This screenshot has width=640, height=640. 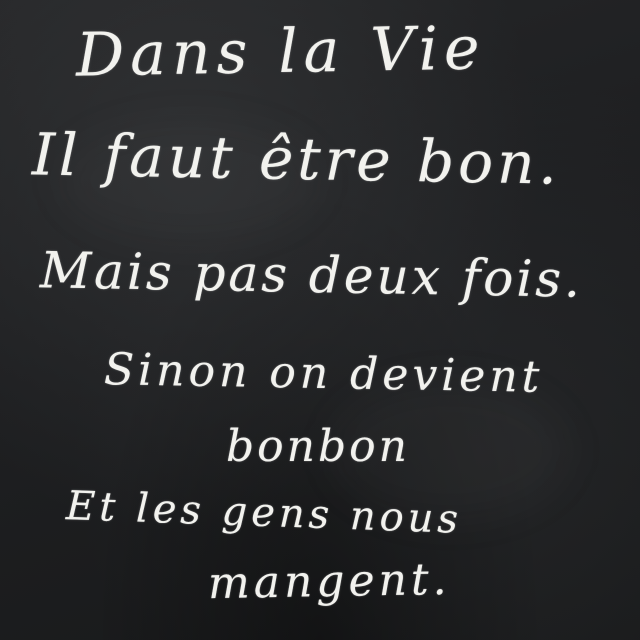 I want to click on chalk-line-6: Et les gens nous, so click(x=264, y=513).